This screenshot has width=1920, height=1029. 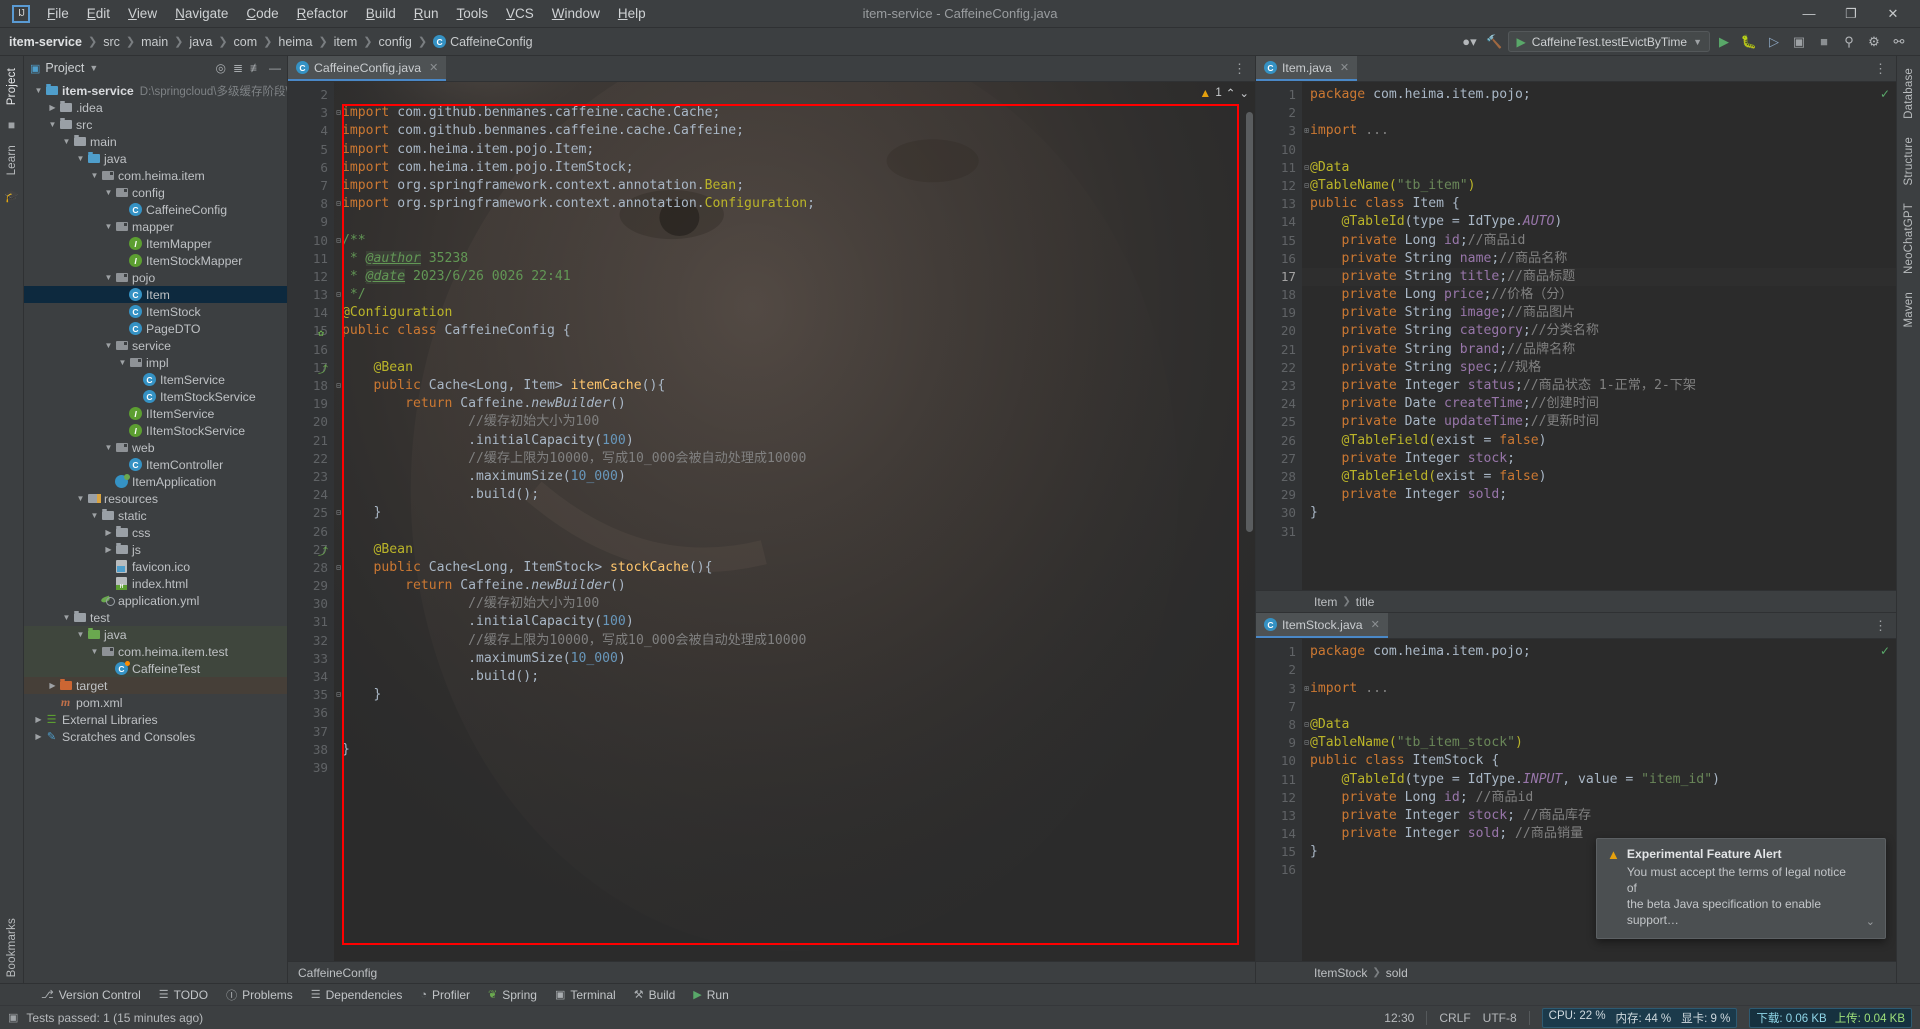 I want to click on code-line: @Configuration, so click(x=794, y=313).